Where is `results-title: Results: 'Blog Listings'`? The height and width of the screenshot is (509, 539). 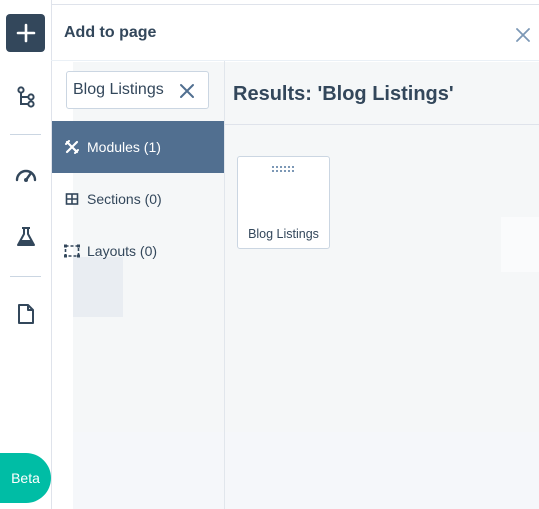
results-title: Results: 'Blog Listings' is located at coordinates (343, 94).